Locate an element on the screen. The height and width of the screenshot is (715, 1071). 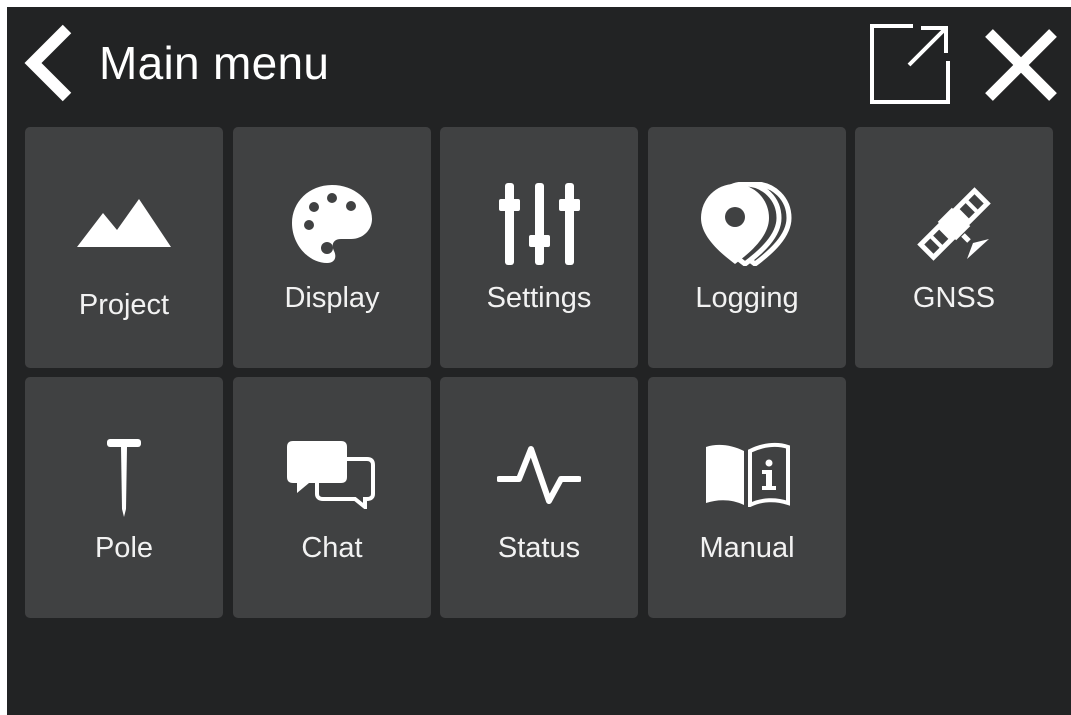
menu-tile-gnss: GNSS is located at coordinates (954, 247).